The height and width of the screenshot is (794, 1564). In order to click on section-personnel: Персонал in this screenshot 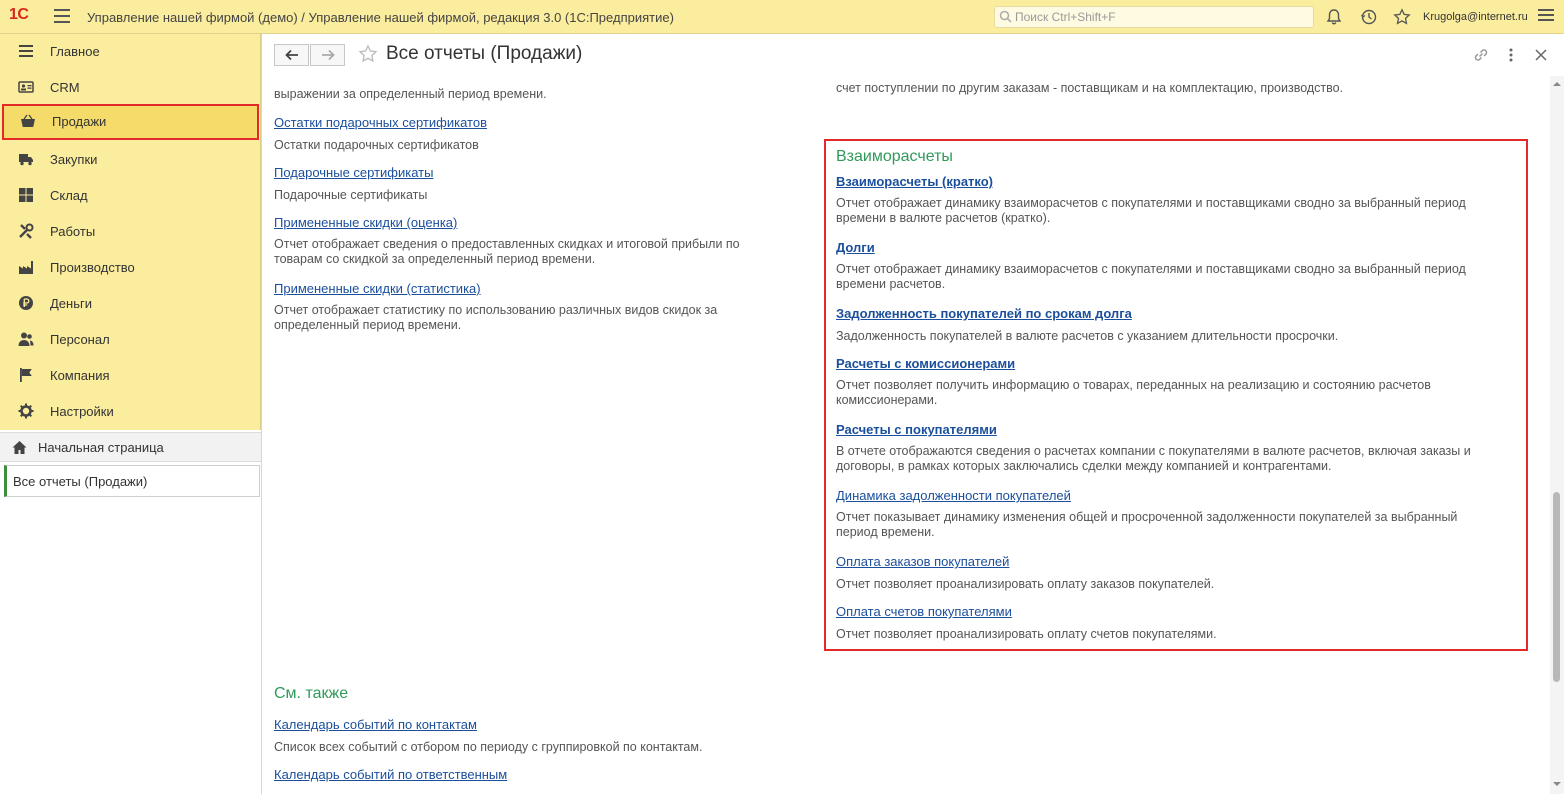, I will do `click(130, 340)`.